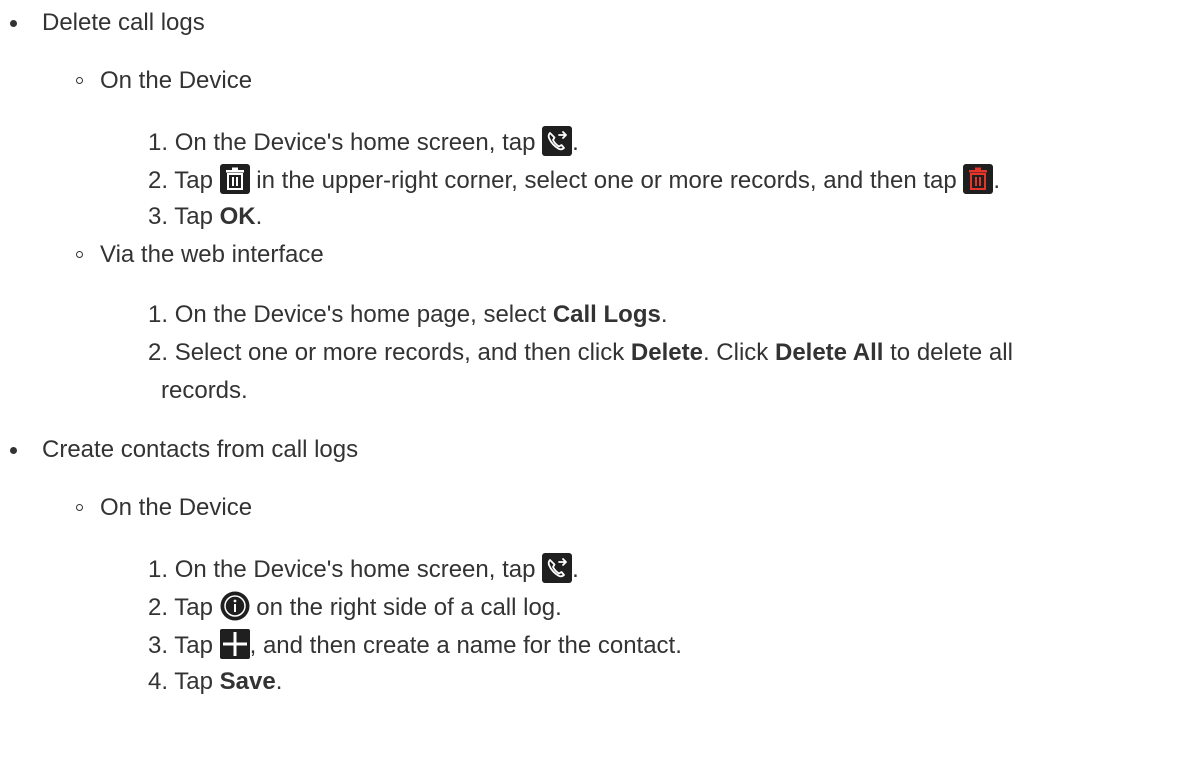  Describe the element at coordinates (235, 606) in the screenshot. I see `info-icon` at that location.